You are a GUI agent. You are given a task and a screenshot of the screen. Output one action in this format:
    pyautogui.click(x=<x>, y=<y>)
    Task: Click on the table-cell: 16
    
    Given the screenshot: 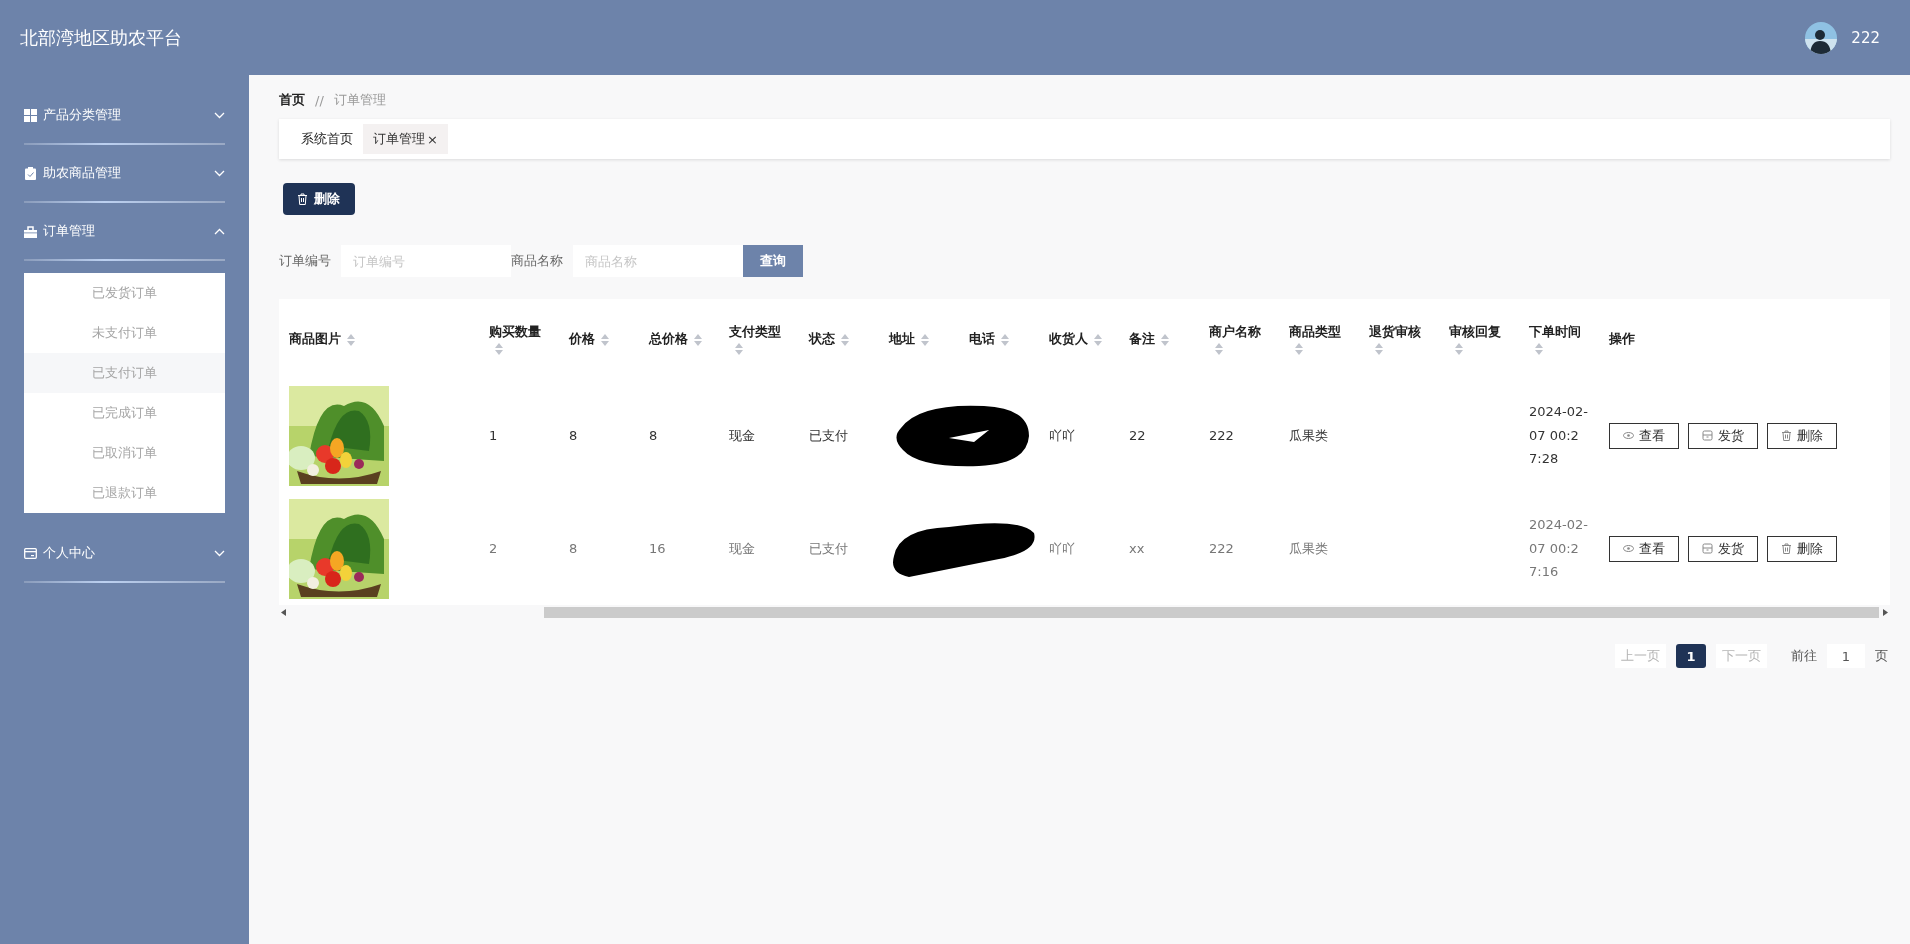 What is the action you would take?
    pyautogui.click(x=657, y=548)
    